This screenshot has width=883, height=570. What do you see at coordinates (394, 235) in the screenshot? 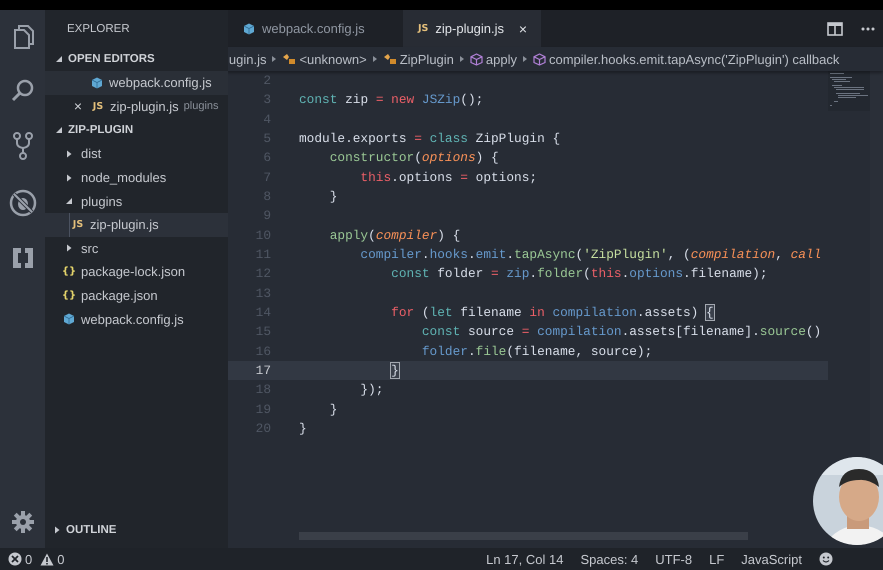
I see `code-text: apply(compiler) {` at bounding box center [394, 235].